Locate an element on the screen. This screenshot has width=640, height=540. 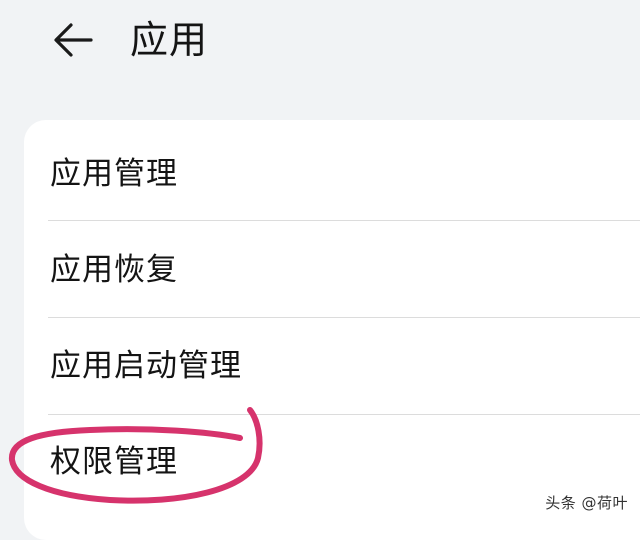
menu-item-label: 应用恢复 is located at coordinates (114, 270).